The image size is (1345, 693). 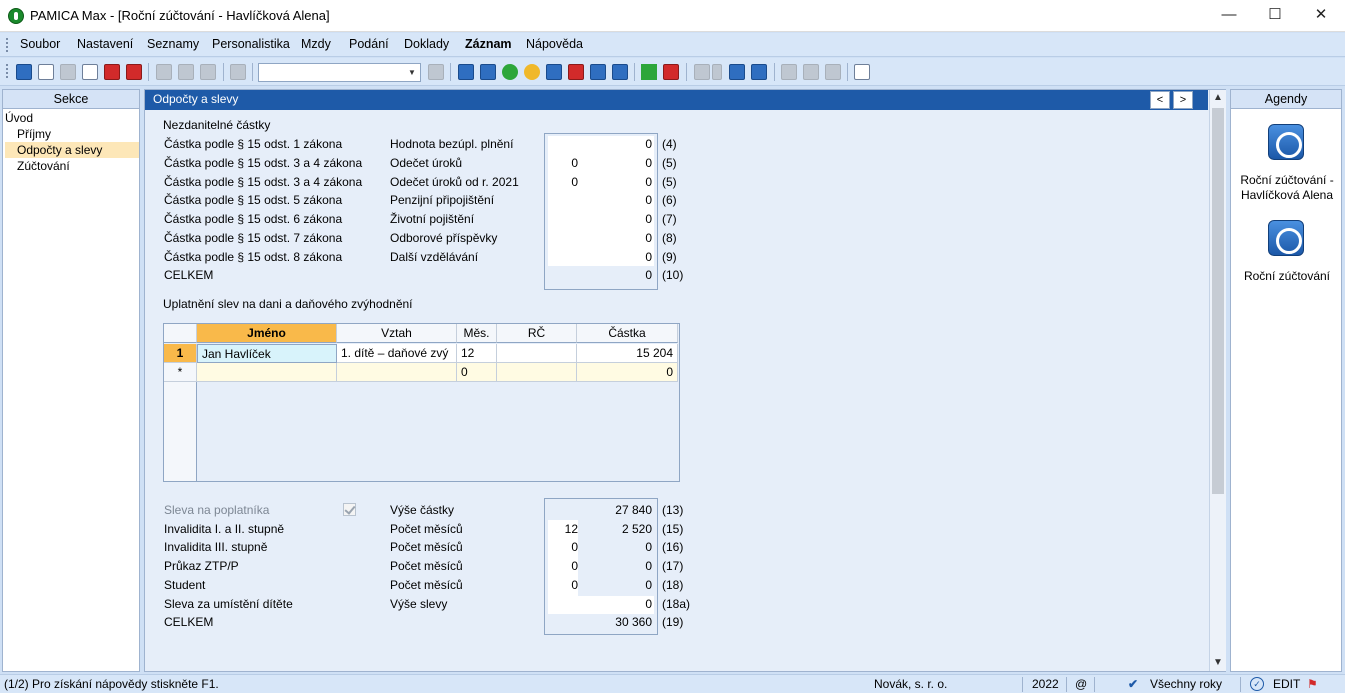 What do you see at coordinates (442, 200) in the screenshot?
I see `item-label: Penzijní připojištění` at bounding box center [442, 200].